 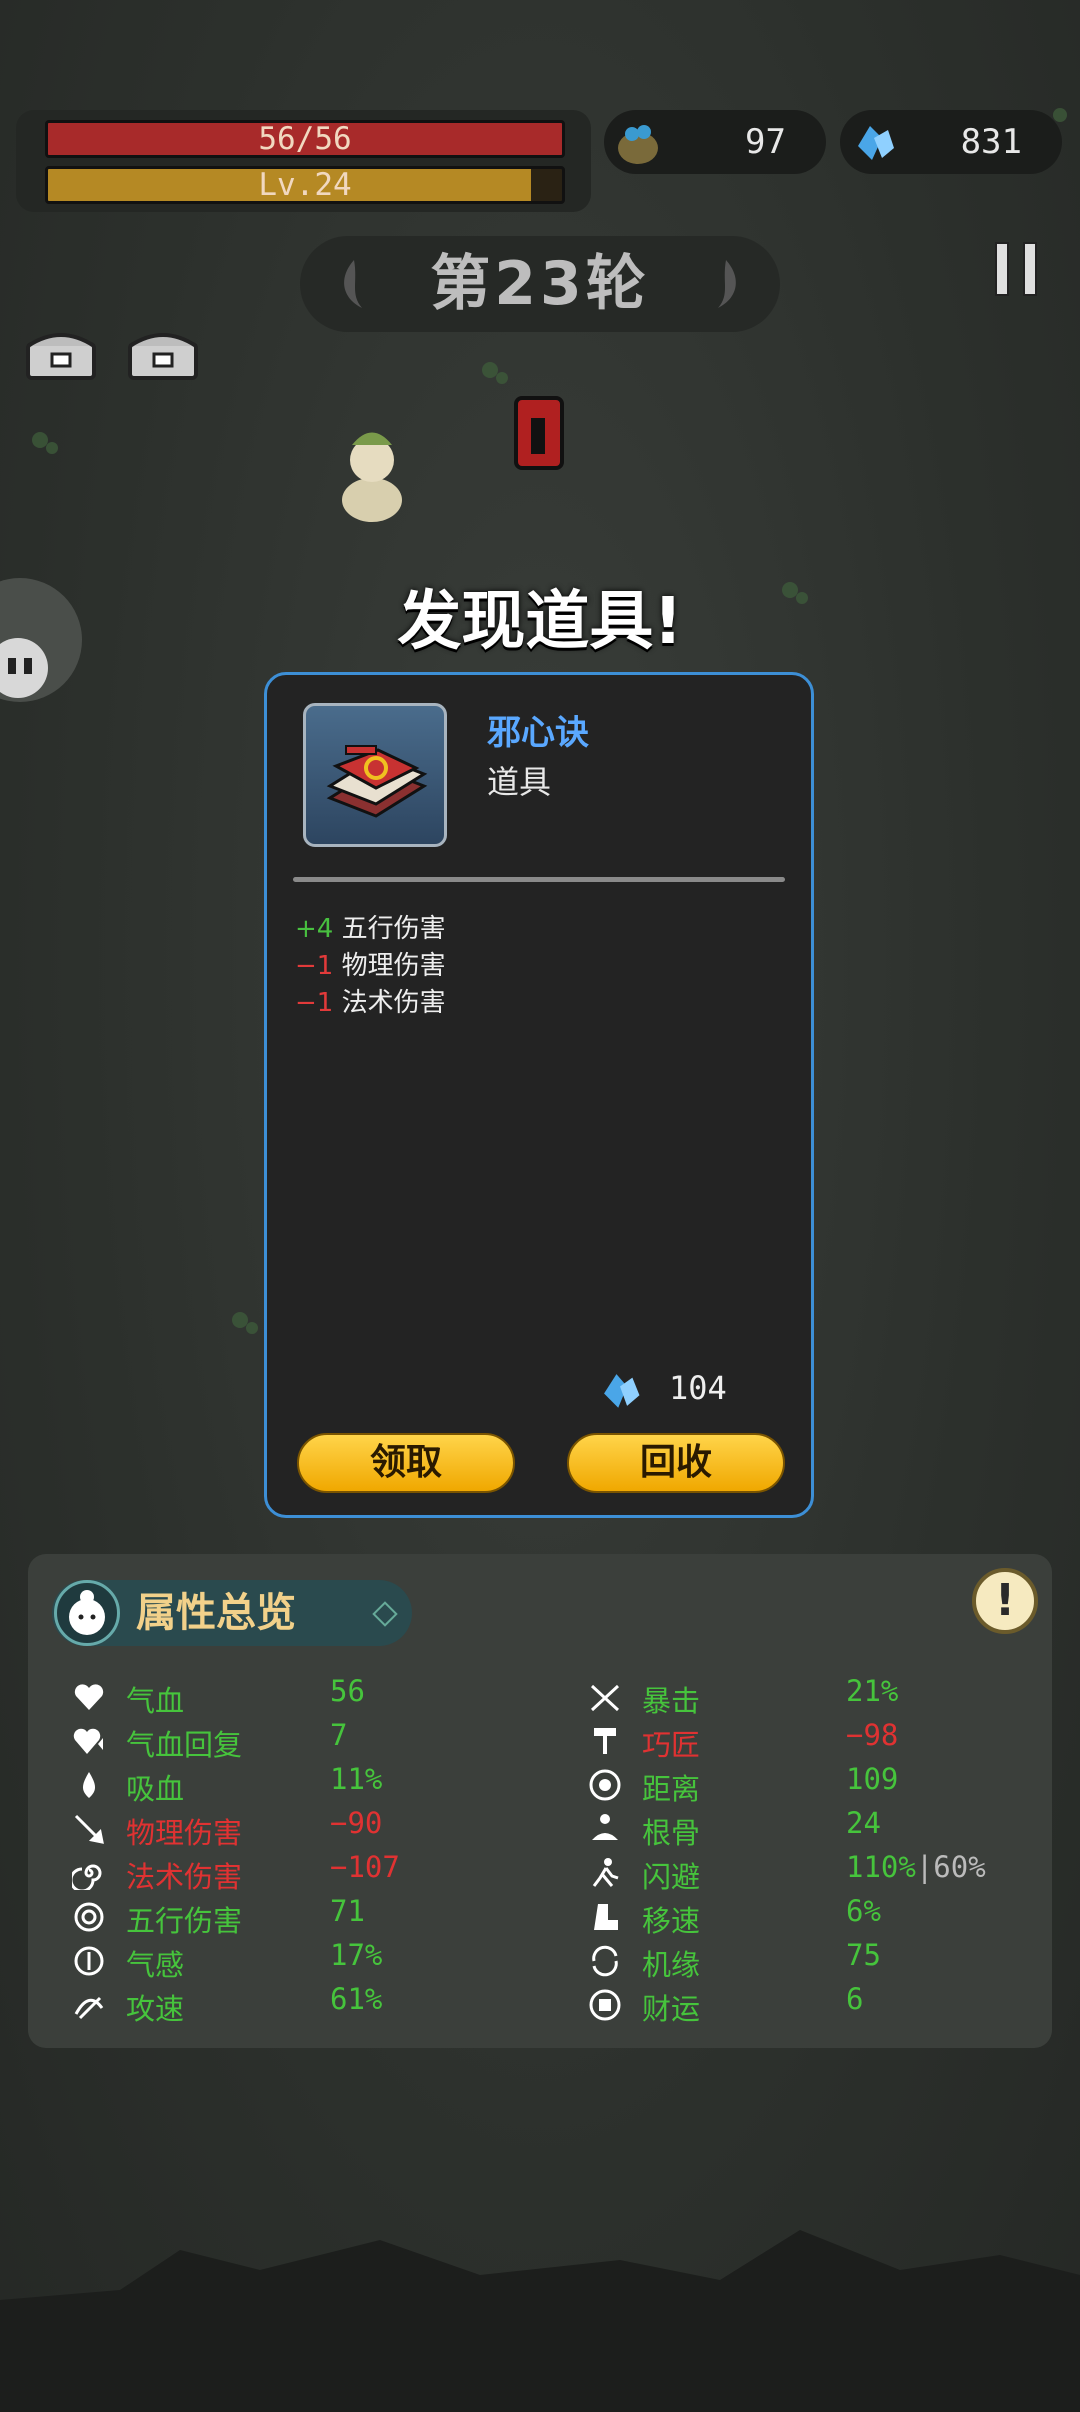 What do you see at coordinates (671, 1745) in the screenshot?
I see `stat-name: 巧匠` at bounding box center [671, 1745].